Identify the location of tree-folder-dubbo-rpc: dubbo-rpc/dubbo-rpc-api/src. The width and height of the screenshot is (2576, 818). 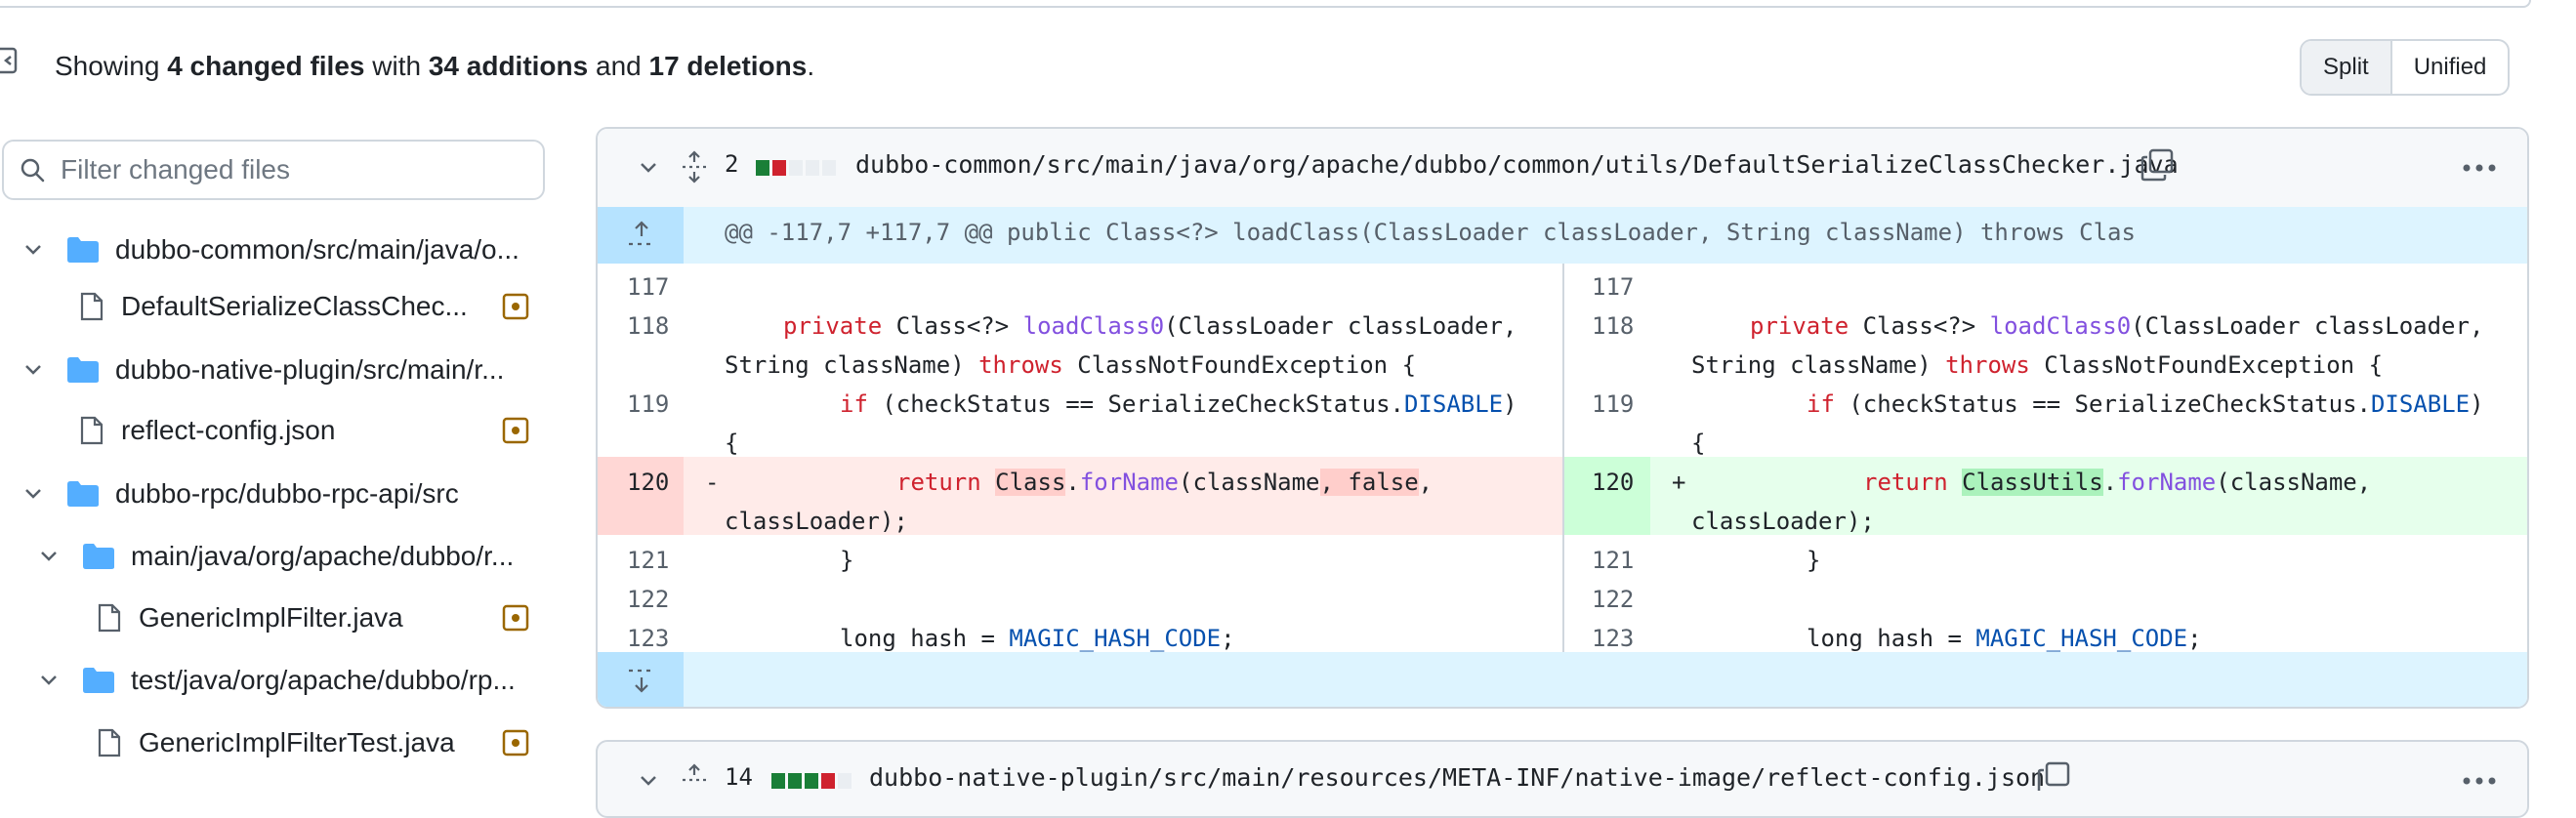
(240, 494).